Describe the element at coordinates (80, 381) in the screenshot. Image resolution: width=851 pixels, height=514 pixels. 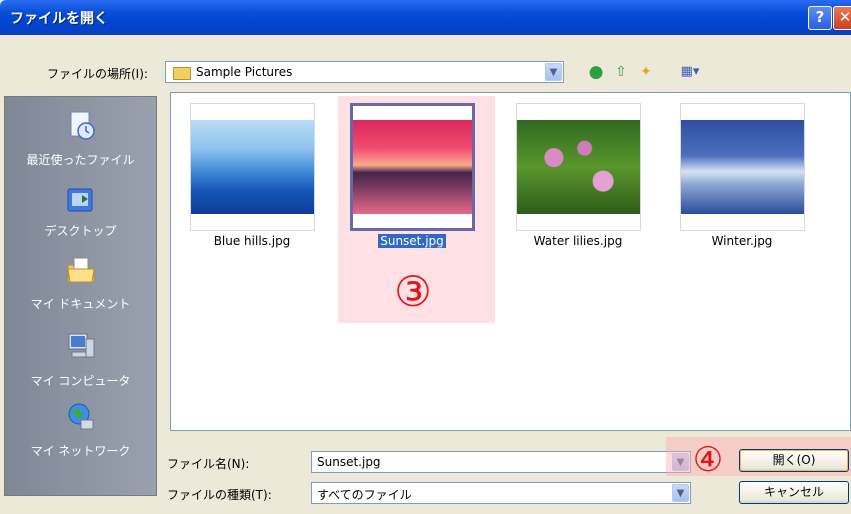
I see `place-label: マイ コンピュータ` at that location.